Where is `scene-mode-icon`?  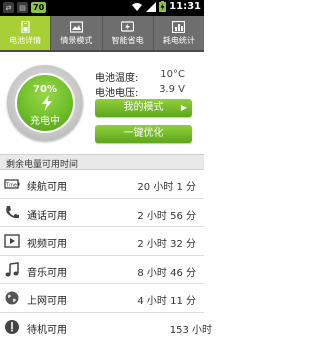 scene-mode-icon is located at coordinates (76, 26).